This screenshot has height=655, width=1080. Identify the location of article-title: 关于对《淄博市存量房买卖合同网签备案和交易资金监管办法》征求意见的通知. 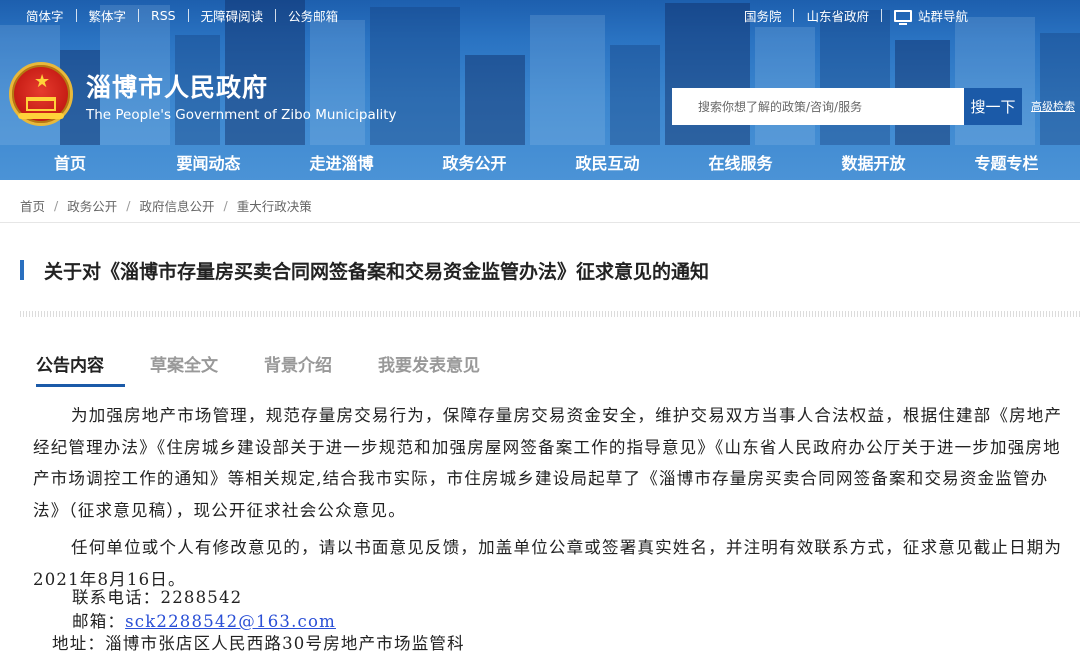
(377, 272).